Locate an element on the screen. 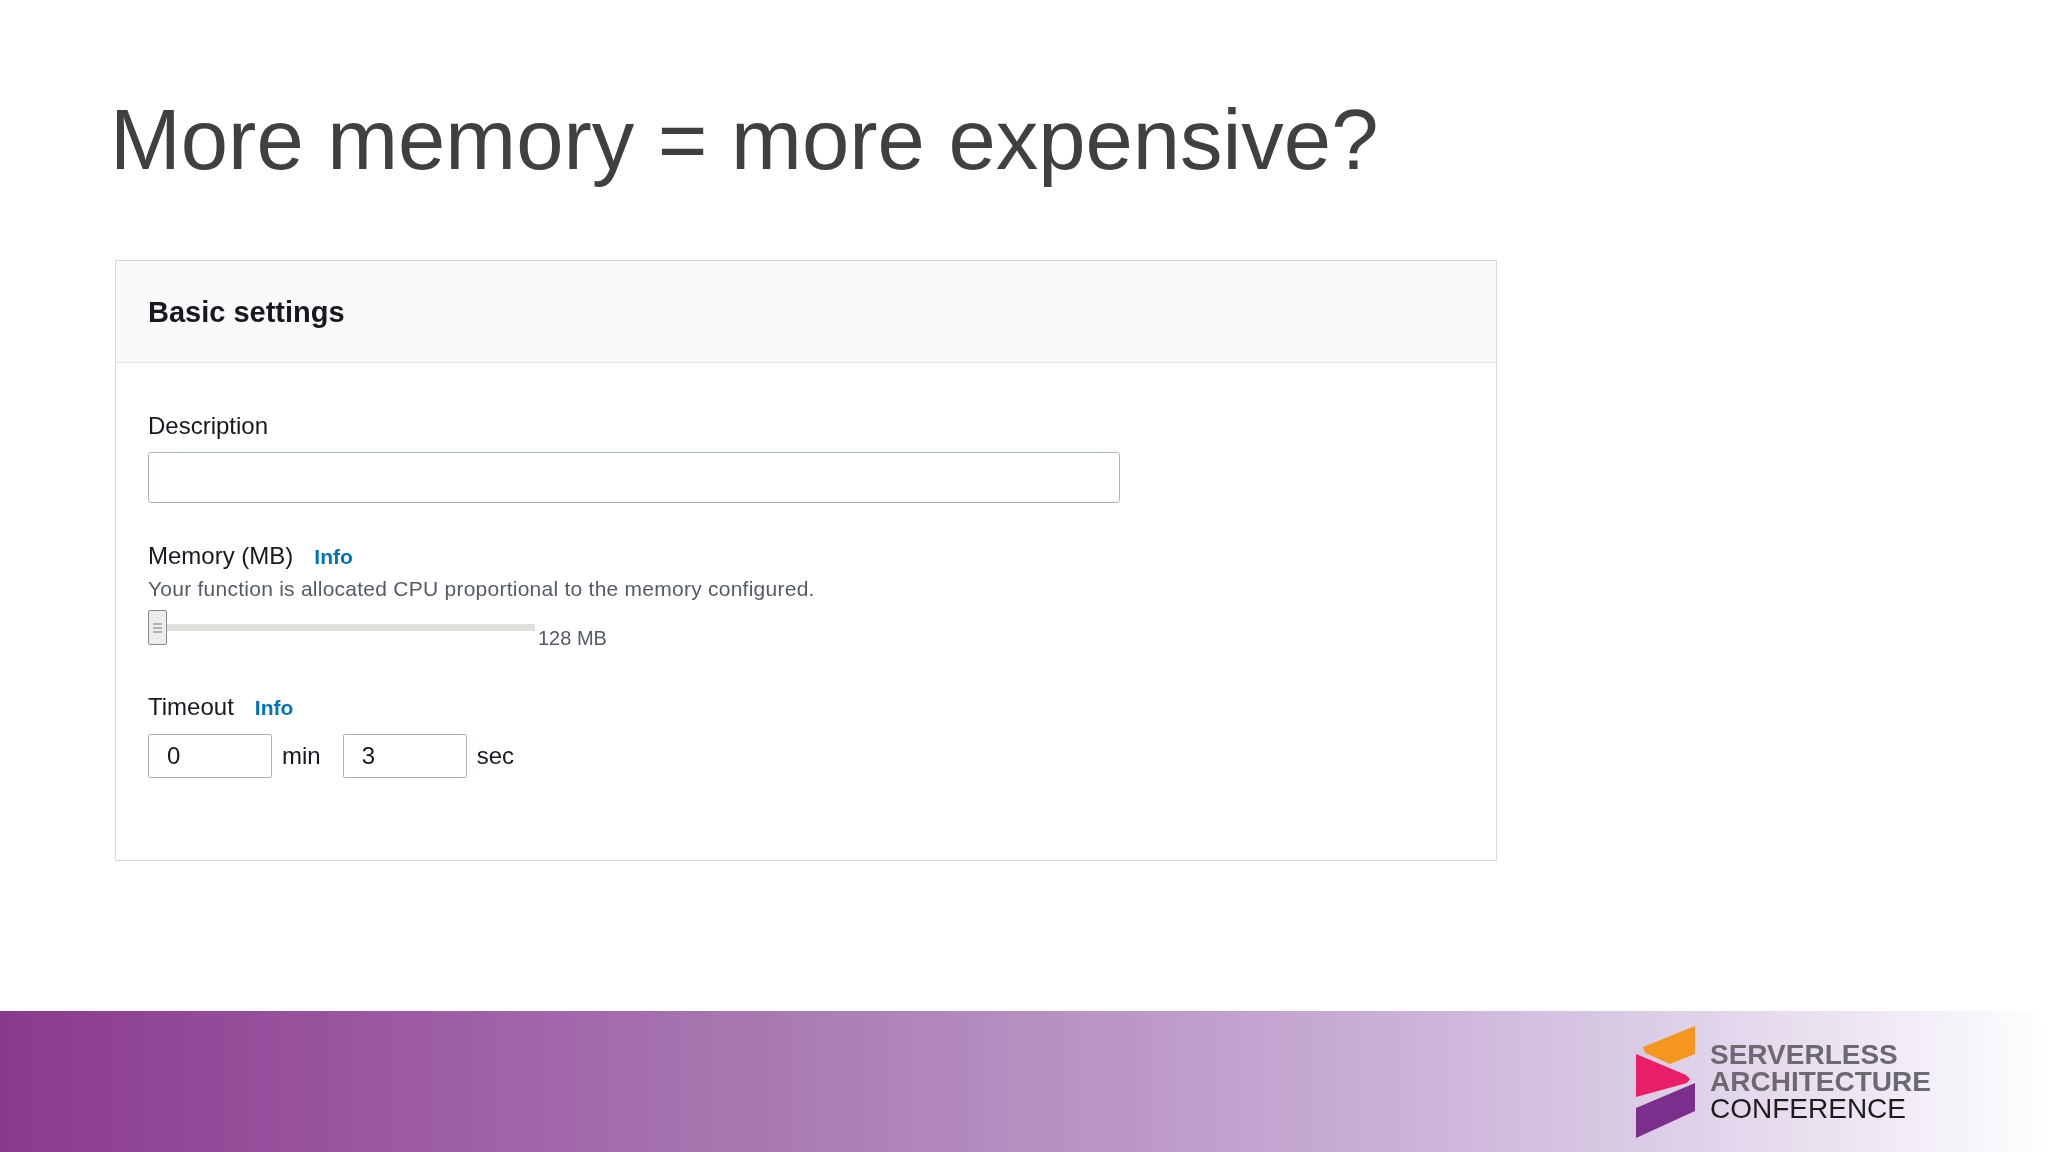 Image resolution: width=2048 pixels, height=1152 pixels. panel-title: Basic settings is located at coordinates (246, 311).